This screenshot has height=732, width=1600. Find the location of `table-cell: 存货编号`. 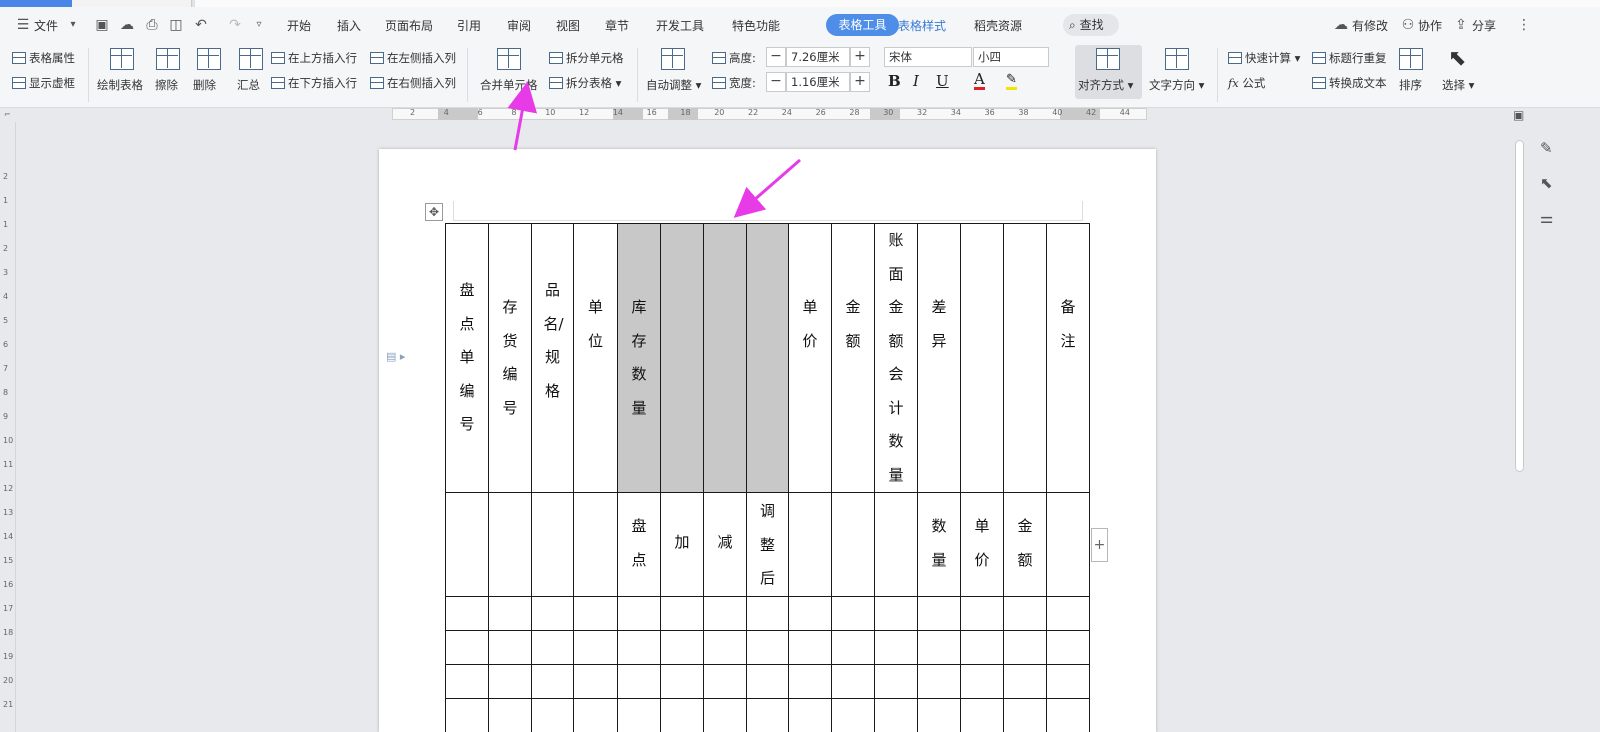

table-cell: 存货编号 is located at coordinates (510, 358).